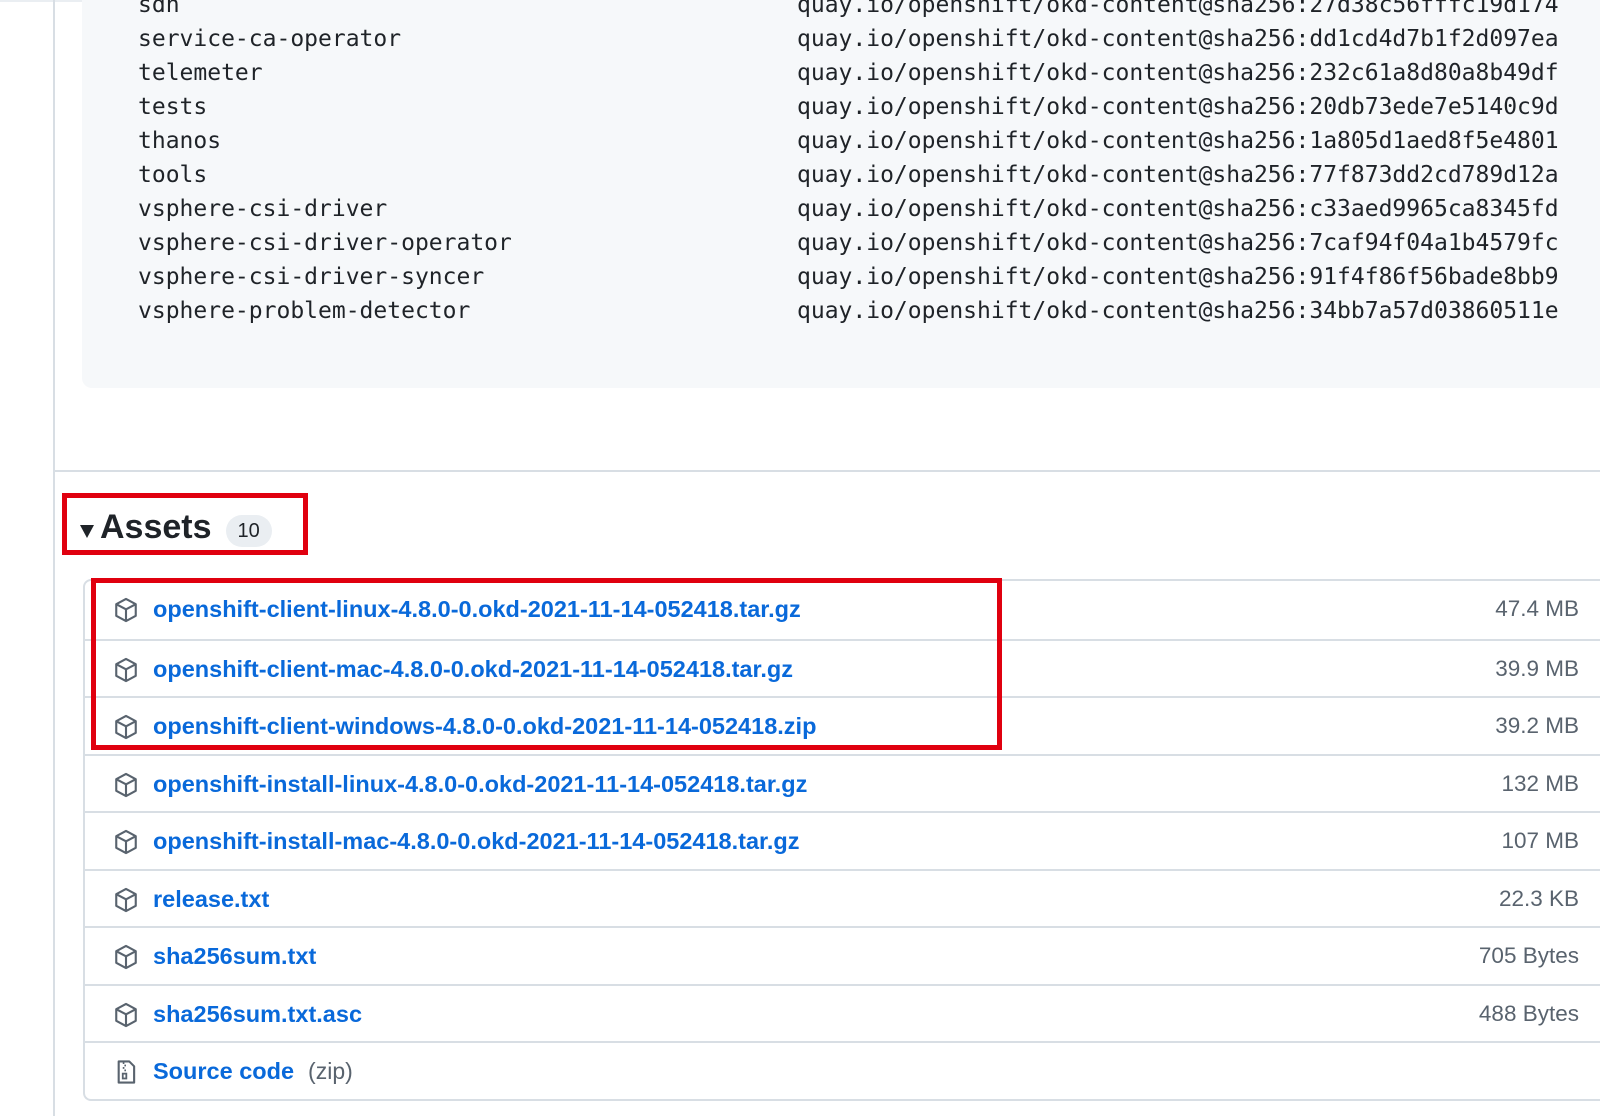  I want to click on image-name: vsphere-csi-driver-syncer, so click(311, 277).